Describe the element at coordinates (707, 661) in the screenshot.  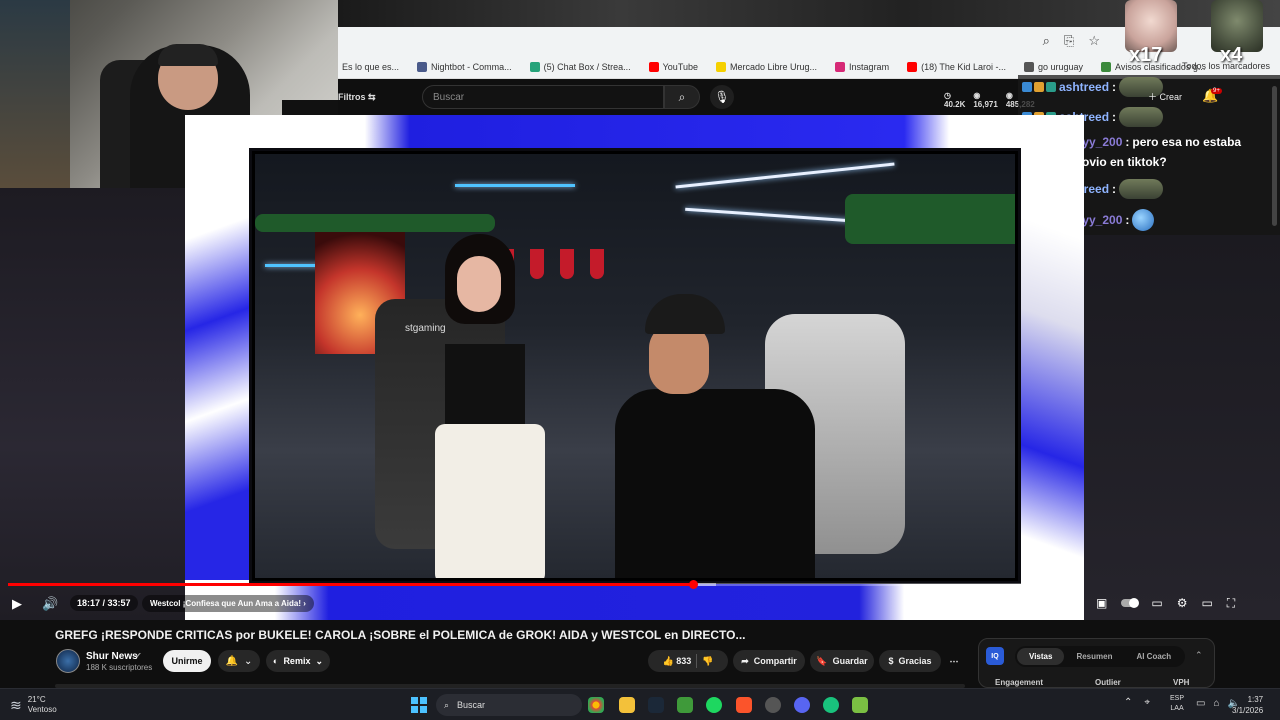
I see `dislike-icon: 👎` at that location.